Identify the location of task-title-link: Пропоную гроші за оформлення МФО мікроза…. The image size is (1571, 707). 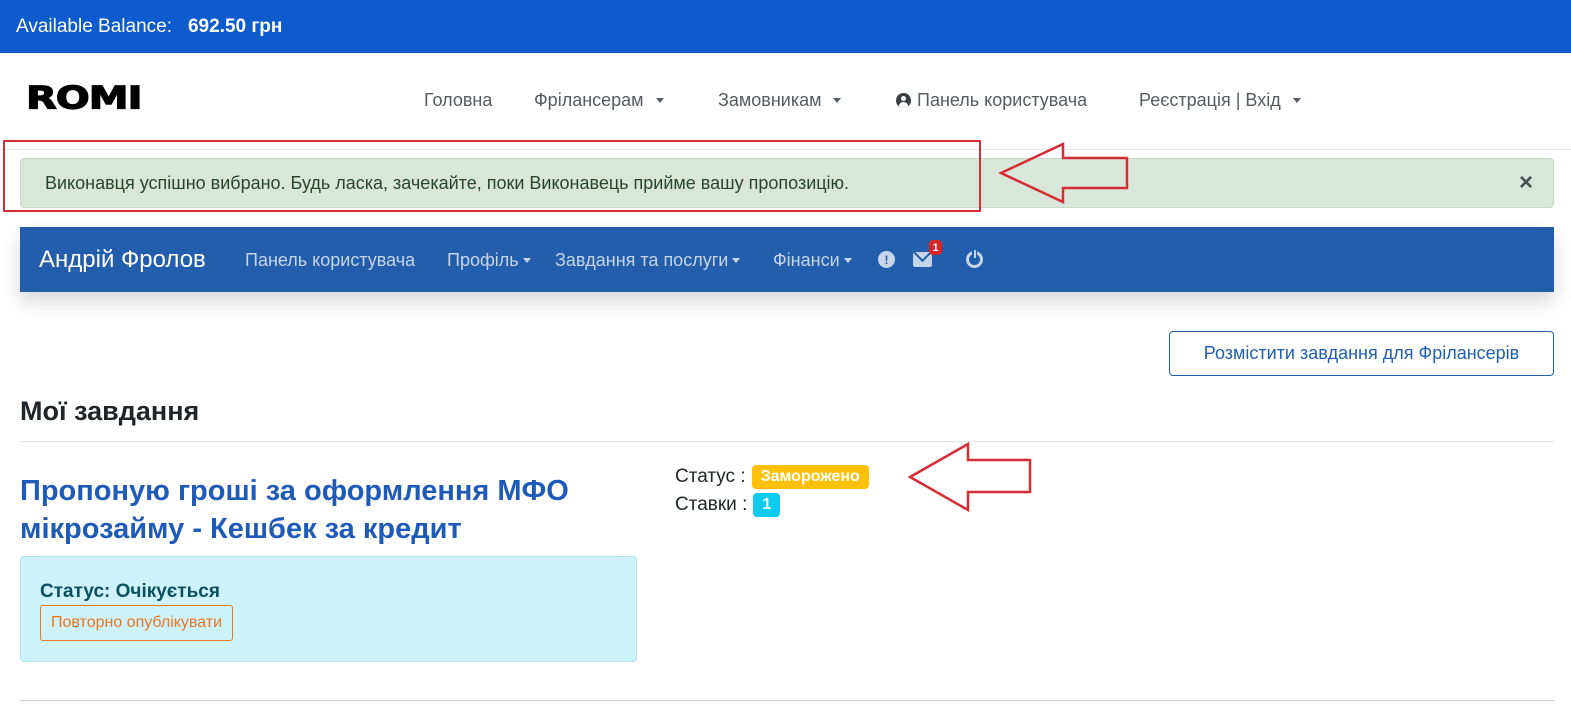
(330, 510).